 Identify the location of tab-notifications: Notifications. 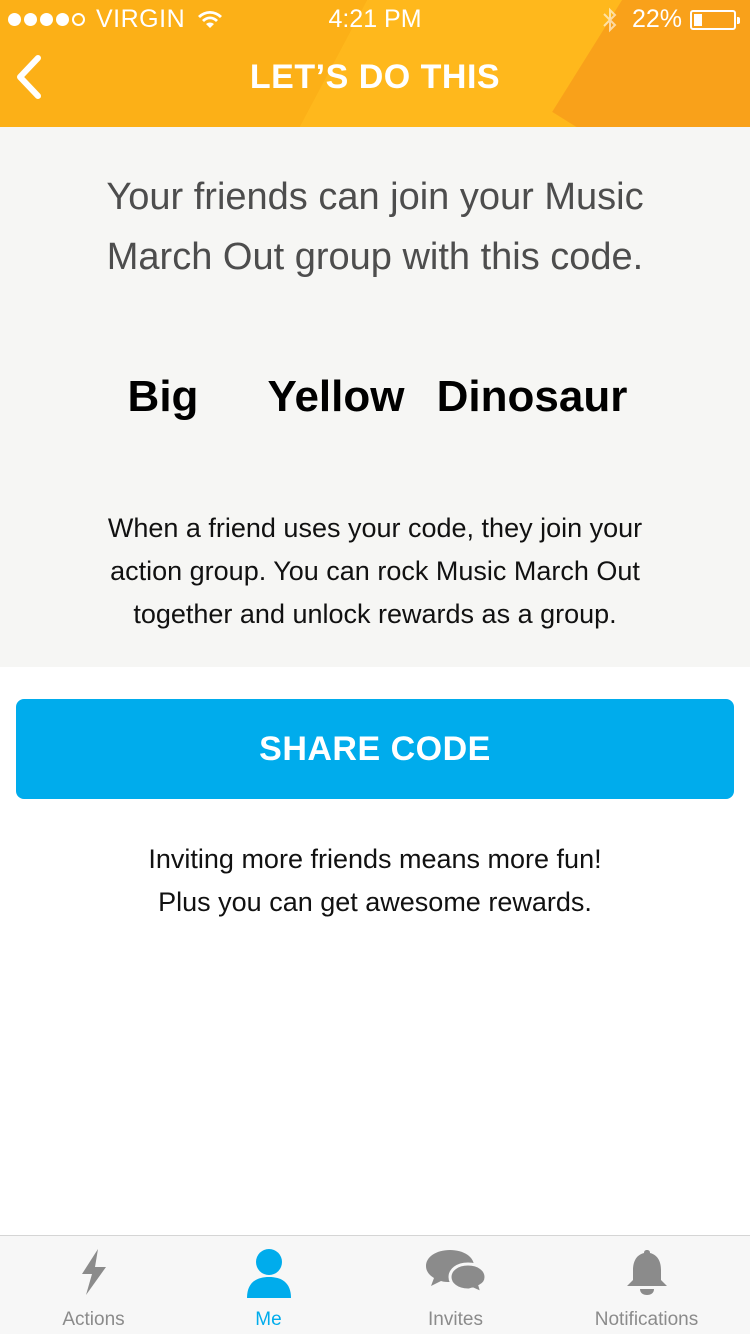
(646, 1285).